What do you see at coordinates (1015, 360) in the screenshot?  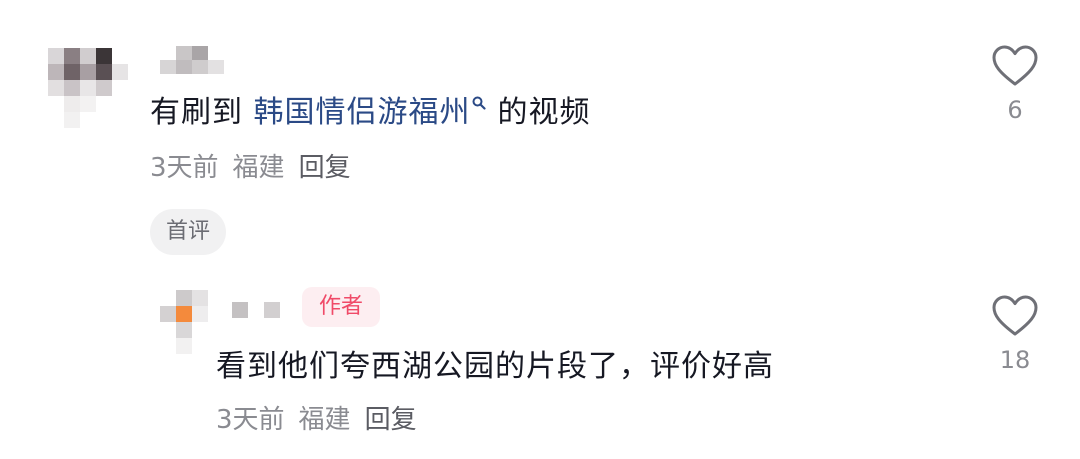 I see `like-count: 18` at bounding box center [1015, 360].